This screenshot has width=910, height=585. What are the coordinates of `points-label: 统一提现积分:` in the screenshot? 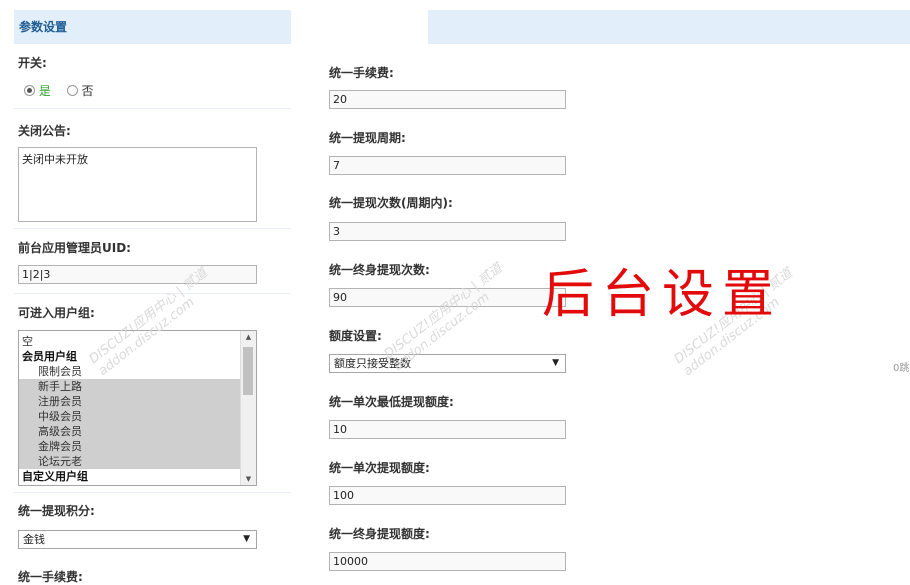 It's located at (56, 511).